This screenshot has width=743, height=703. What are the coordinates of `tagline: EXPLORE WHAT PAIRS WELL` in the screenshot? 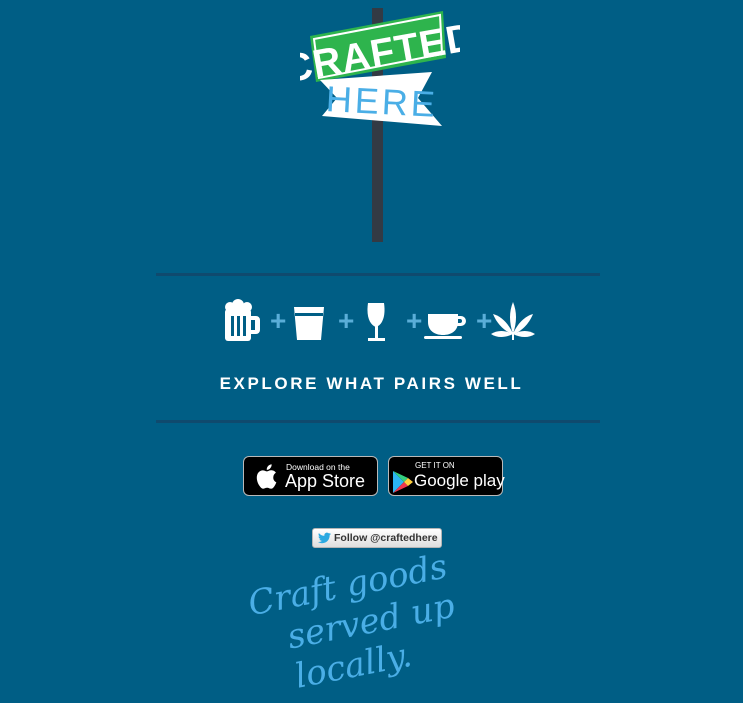 It's located at (371, 383).